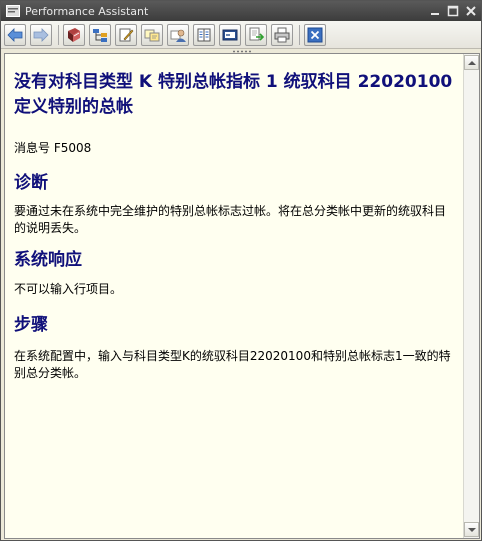  I want to click on structure-icon, so click(100, 34).